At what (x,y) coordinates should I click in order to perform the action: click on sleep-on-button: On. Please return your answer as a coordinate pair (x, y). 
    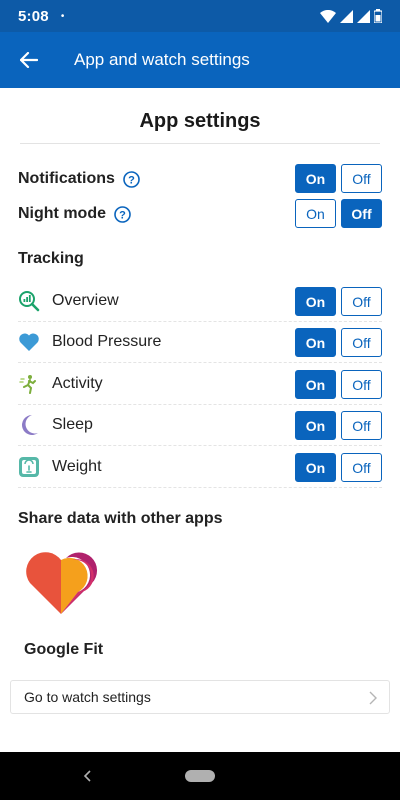
    Looking at the image, I should click on (315, 425).